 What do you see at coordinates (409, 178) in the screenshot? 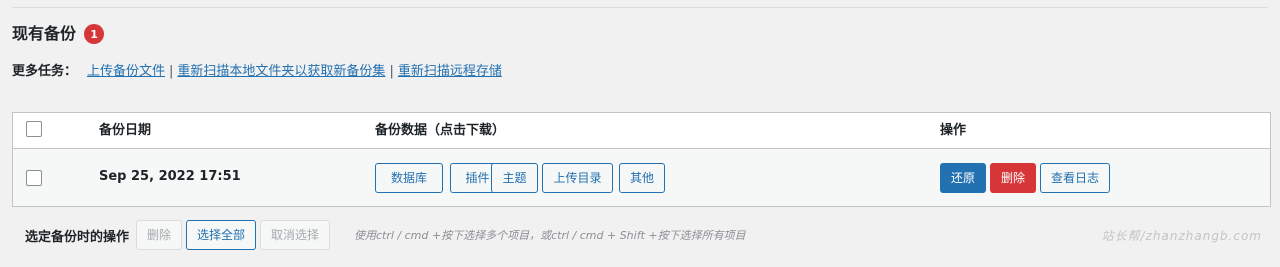
I see `download-database-button: 数据库` at bounding box center [409, 178].